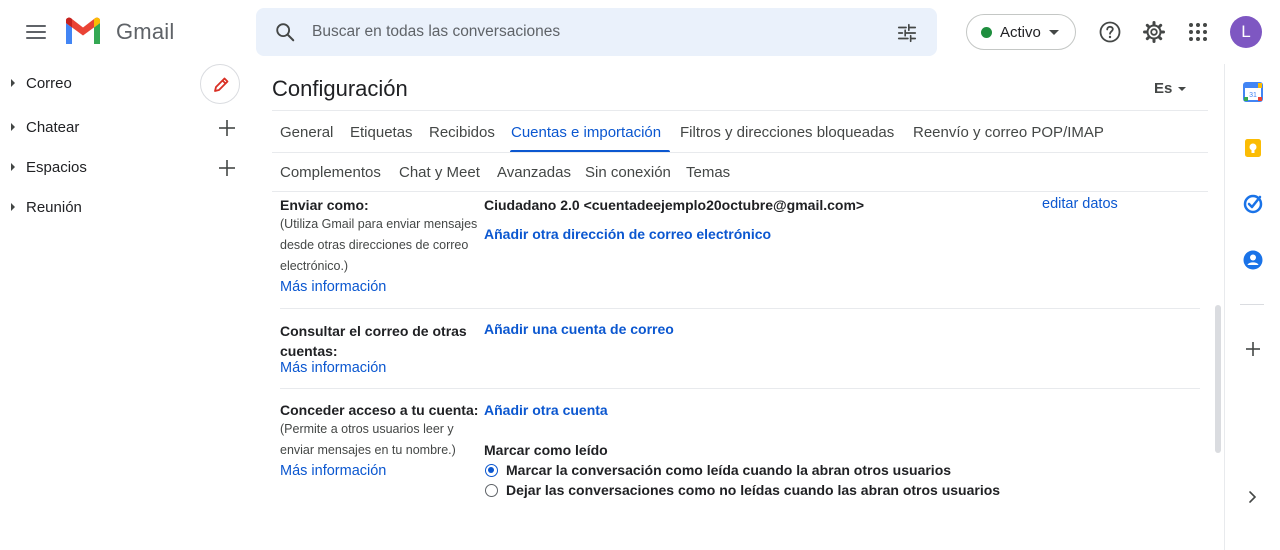  Describe the element at coordinates (49, 83) in the screenshot. I see `nav-label: Correo` at that location.